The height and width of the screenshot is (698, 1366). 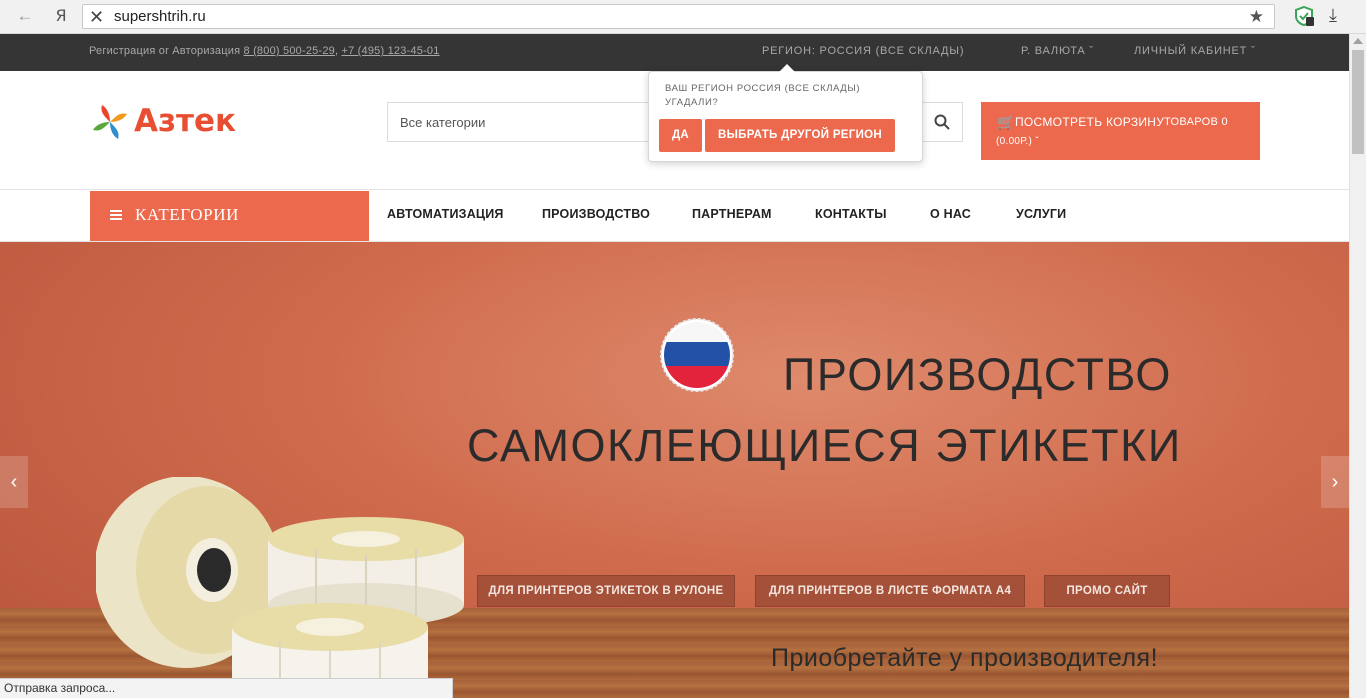 I want to click on region-question: ВАШ РЕГИОН РОССИЯ (ВСЕ СКЛАДЫ) УГАДАЛИ?, so click(x=763, y=95).